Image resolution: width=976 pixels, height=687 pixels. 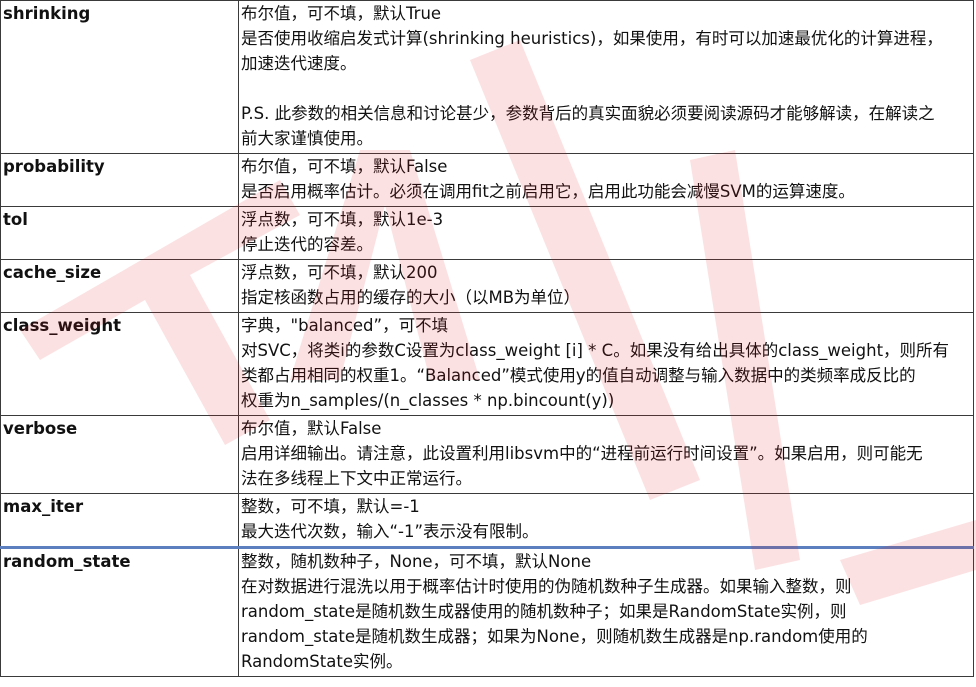 I want to click on description-line: 浮点数，可不填，默认200, so click(x=339, y=272).